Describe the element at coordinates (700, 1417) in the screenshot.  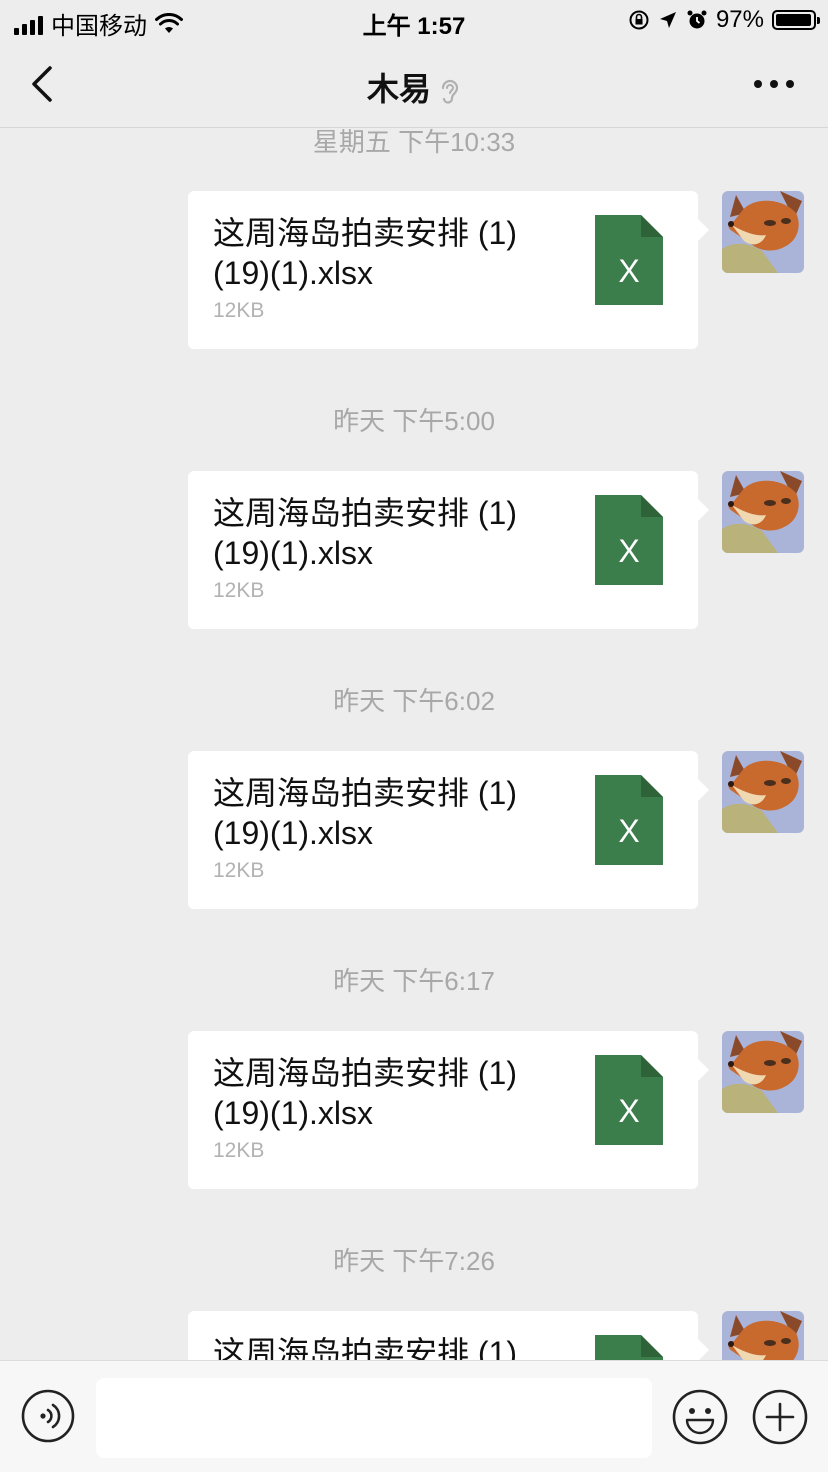
I see `emoji-icon` at that location.